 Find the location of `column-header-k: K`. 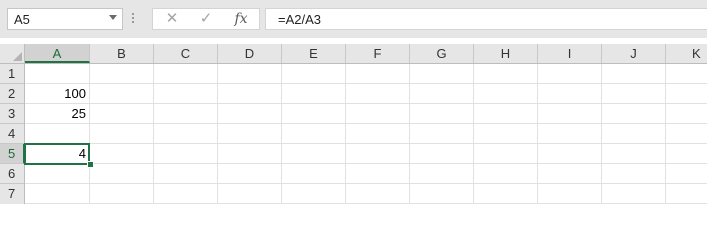

column-header-k: K is located at coordinates (686, 53).